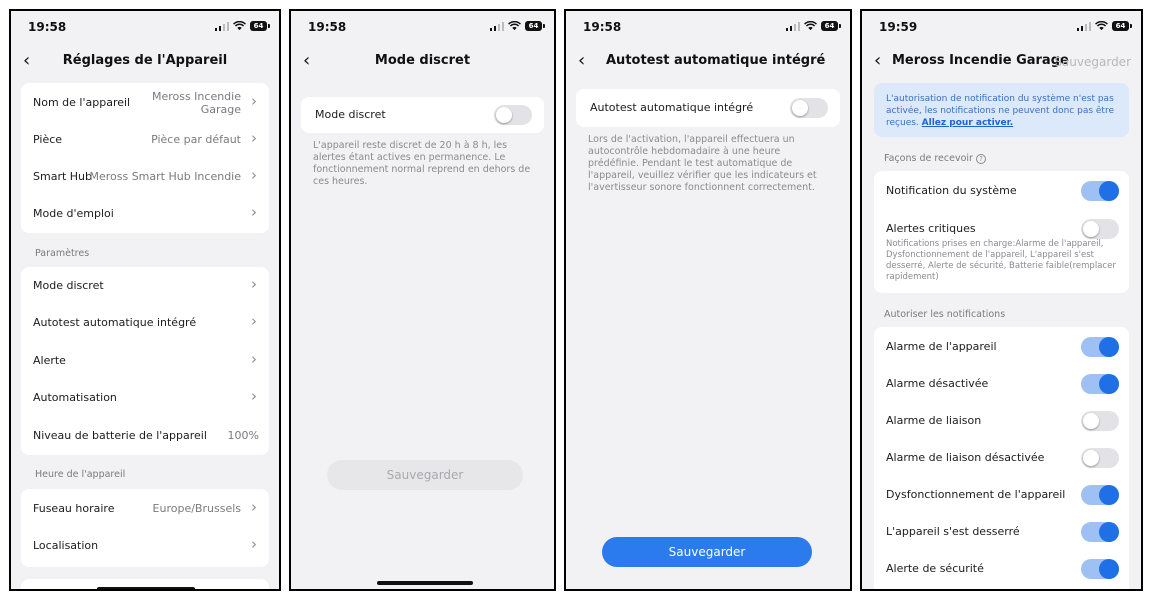  What do you see at coordinates (82, 102) in the screenshot?
I see `row-label: Nom de l'appareil` at bounding box center [82, 102].